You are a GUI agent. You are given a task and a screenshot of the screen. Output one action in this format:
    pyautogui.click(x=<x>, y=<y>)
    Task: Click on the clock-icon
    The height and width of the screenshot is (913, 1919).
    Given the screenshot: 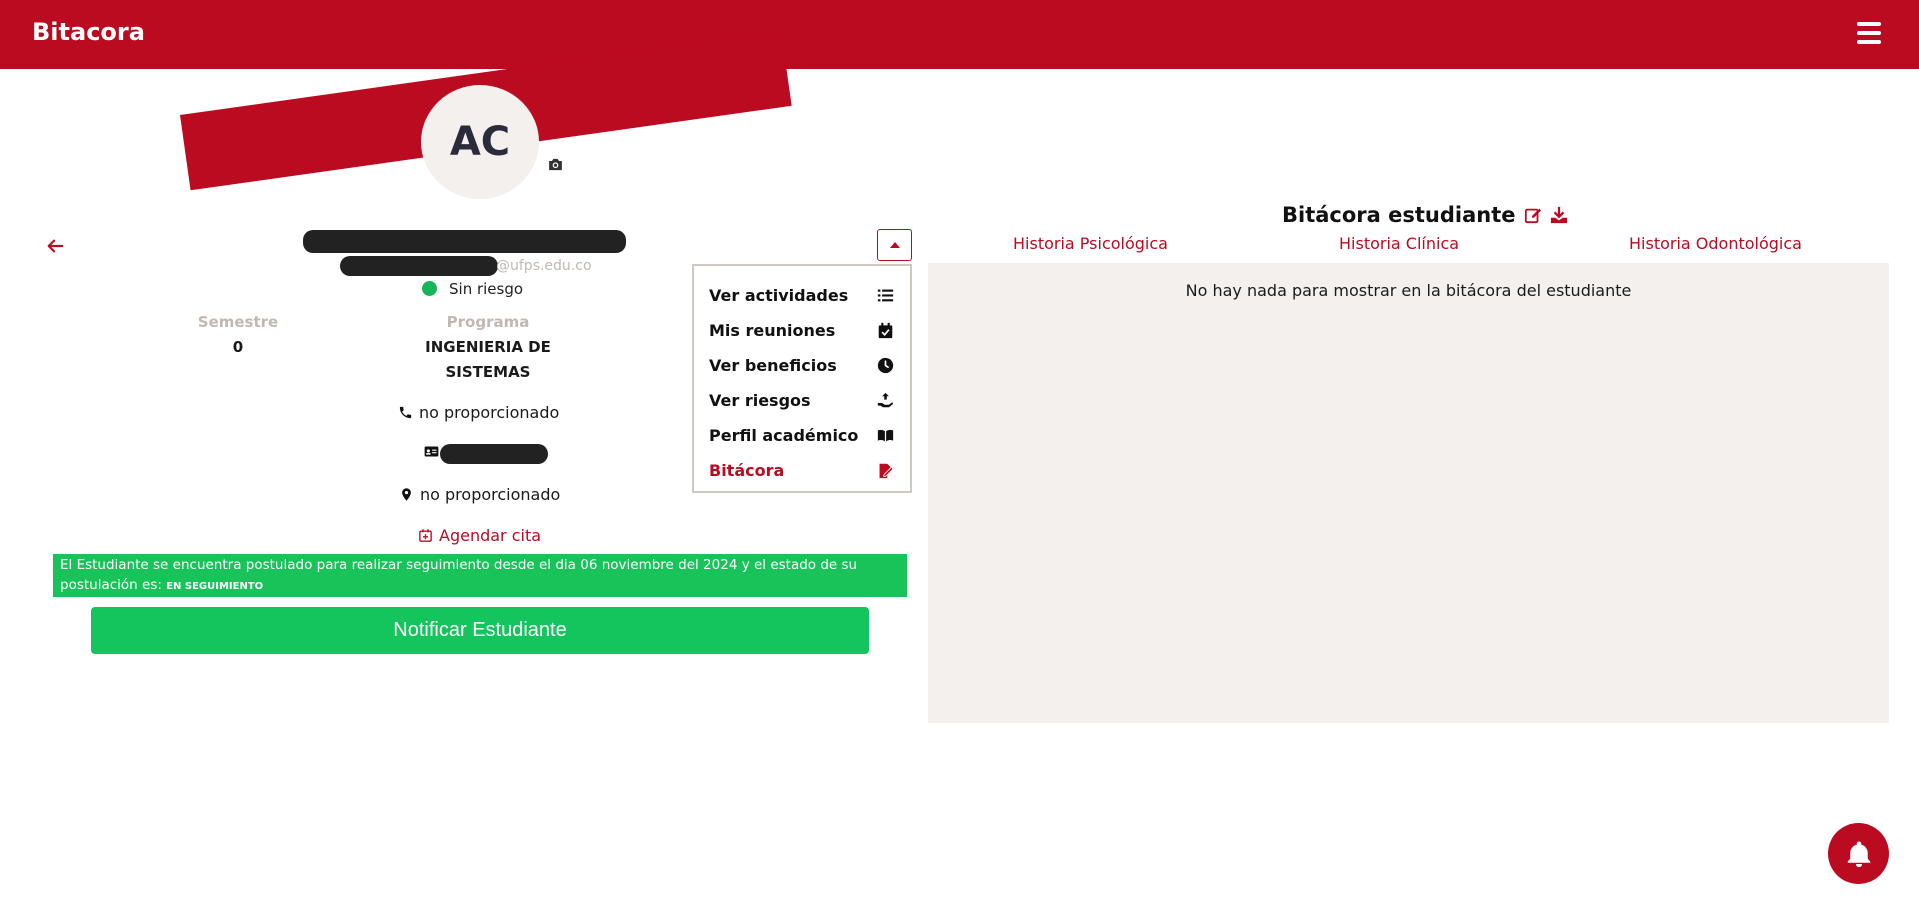 What is the action you would take?
    pyautogui.click(x=885, y=365)
    